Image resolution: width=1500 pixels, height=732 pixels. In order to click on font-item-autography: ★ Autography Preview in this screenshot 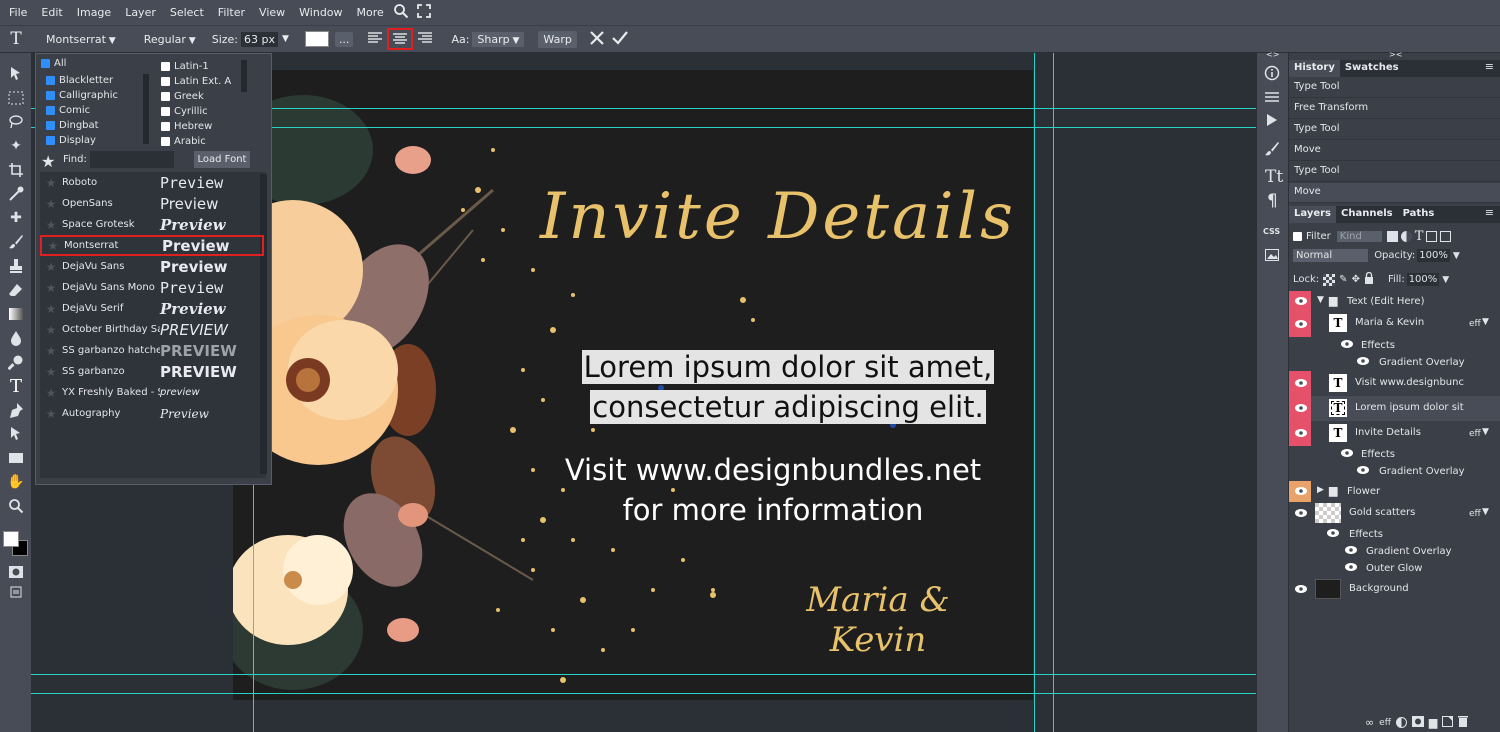, I will do `click(151, 413)`.